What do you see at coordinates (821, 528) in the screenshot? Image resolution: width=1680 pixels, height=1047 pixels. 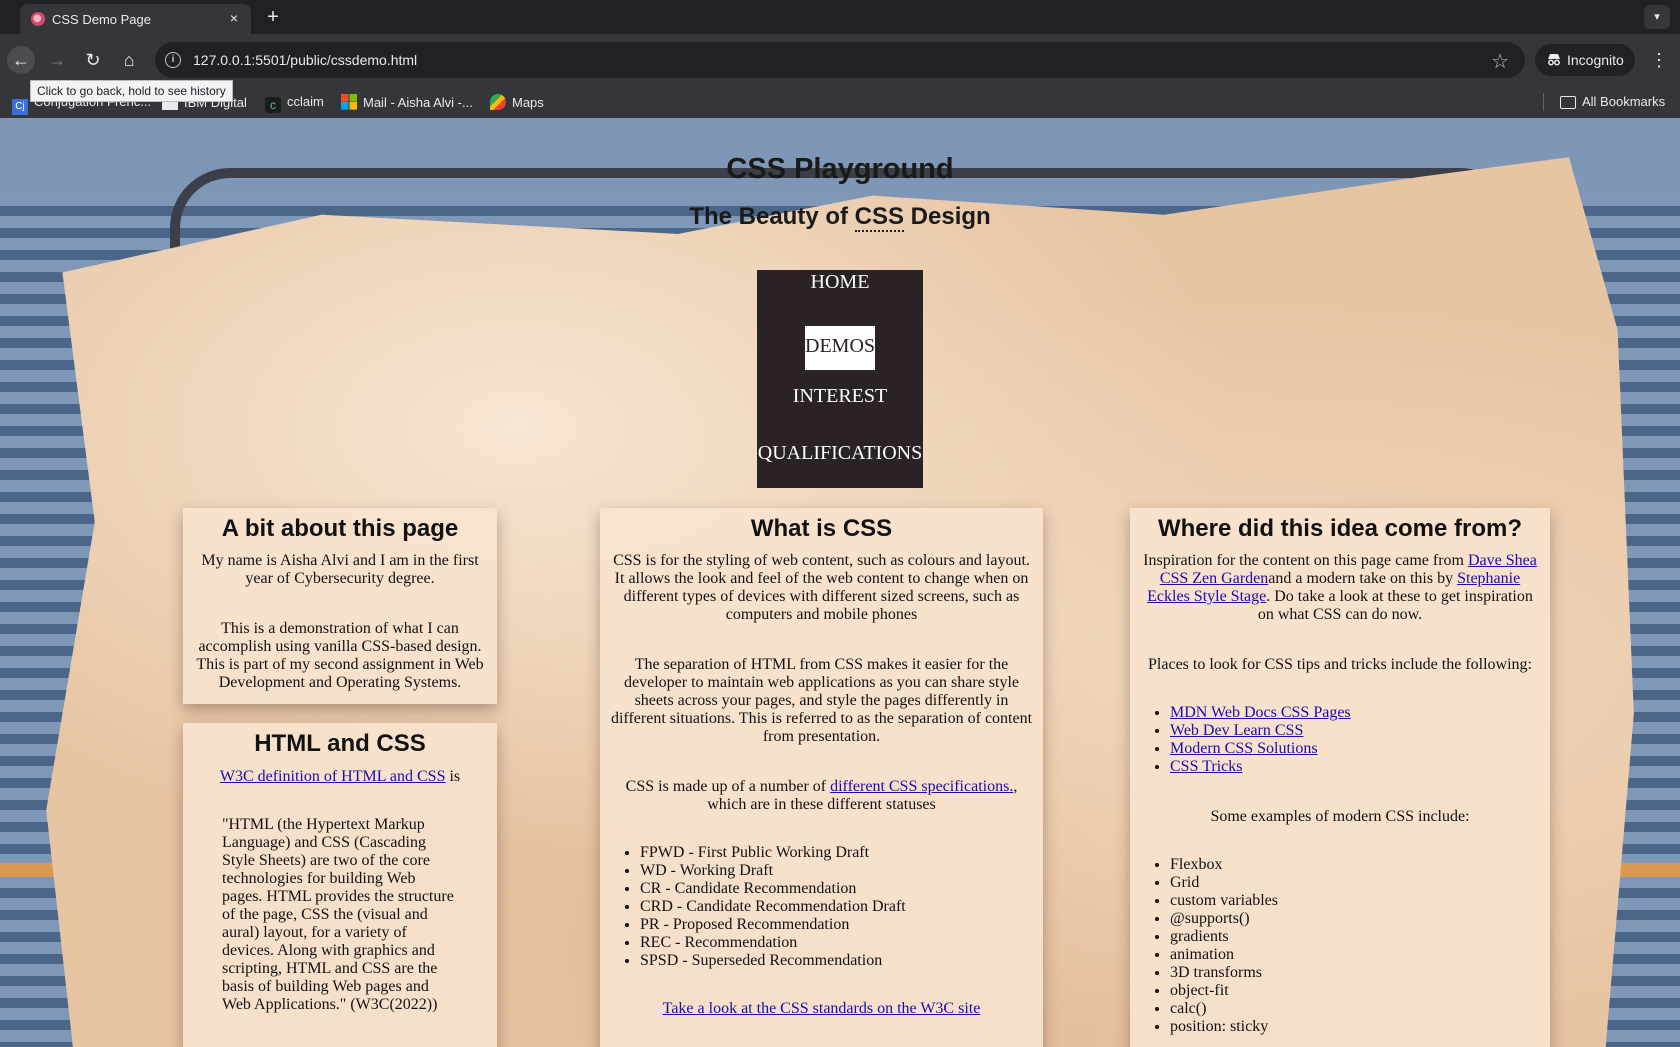 I see `what-heading: What is CSS` at bounding box center [821, 528].